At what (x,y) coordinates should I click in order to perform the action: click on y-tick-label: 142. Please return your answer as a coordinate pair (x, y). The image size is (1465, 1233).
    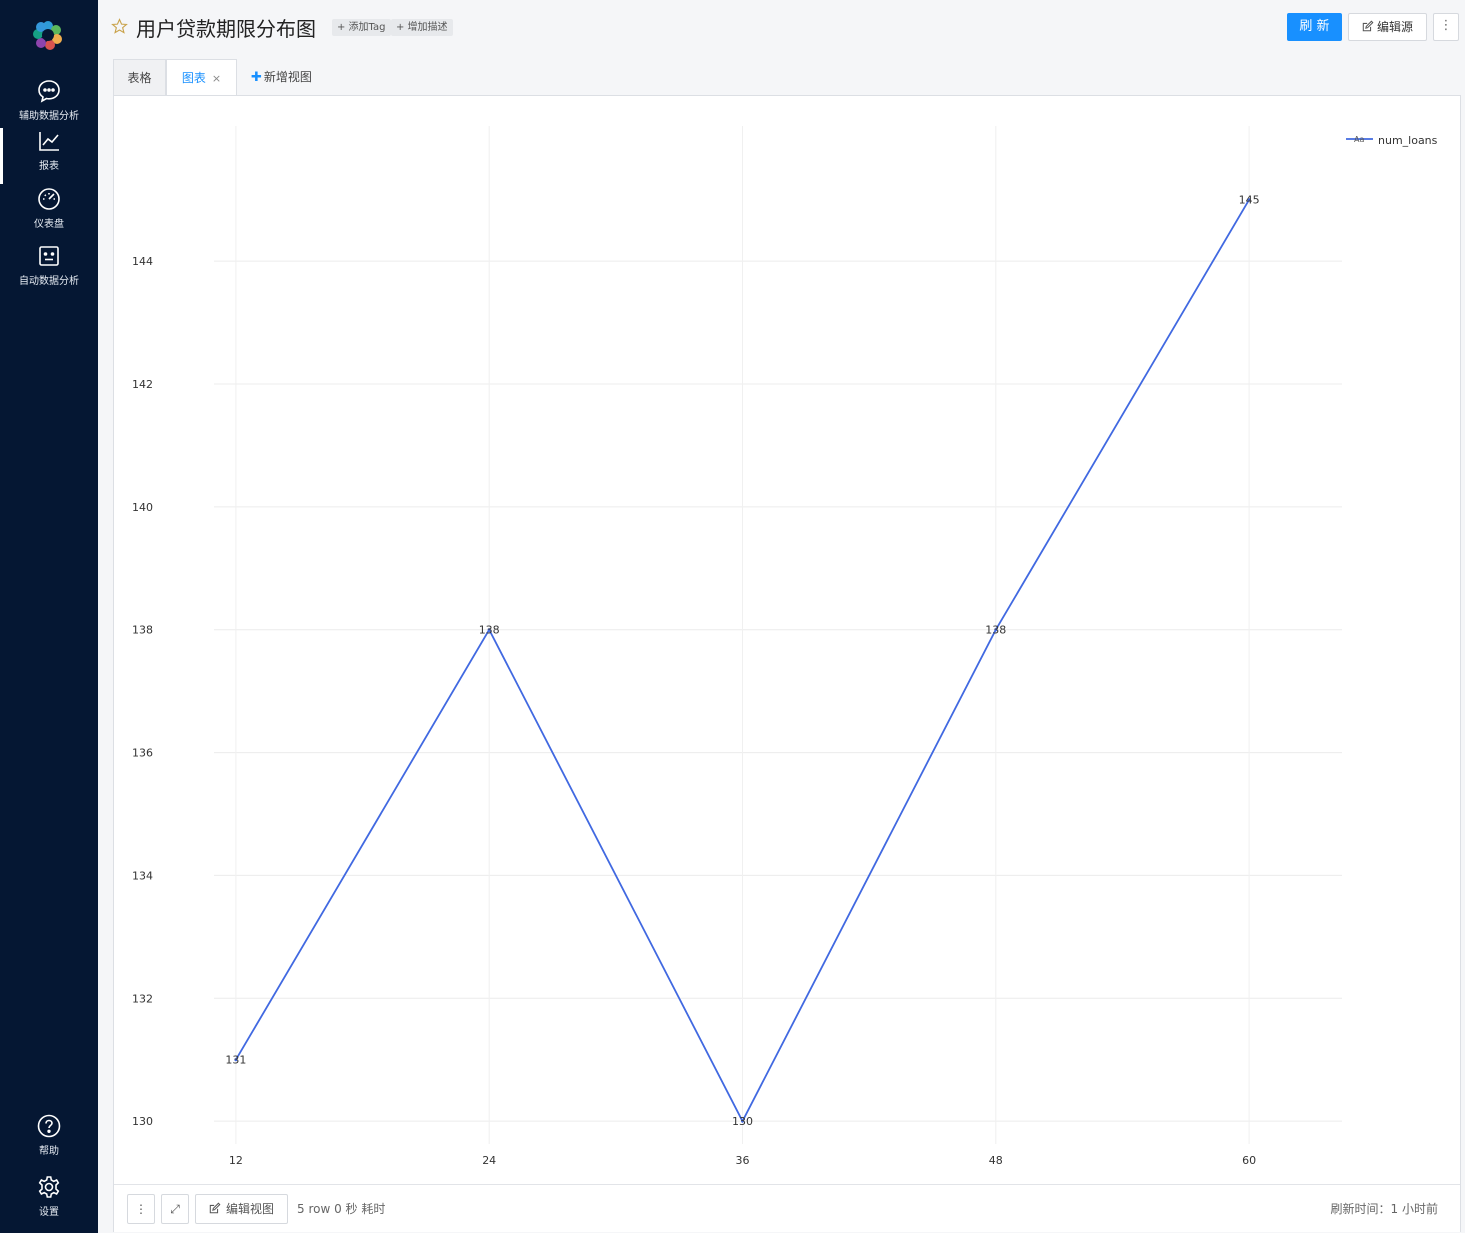
    Looking at the image, I should click on (142, 384).